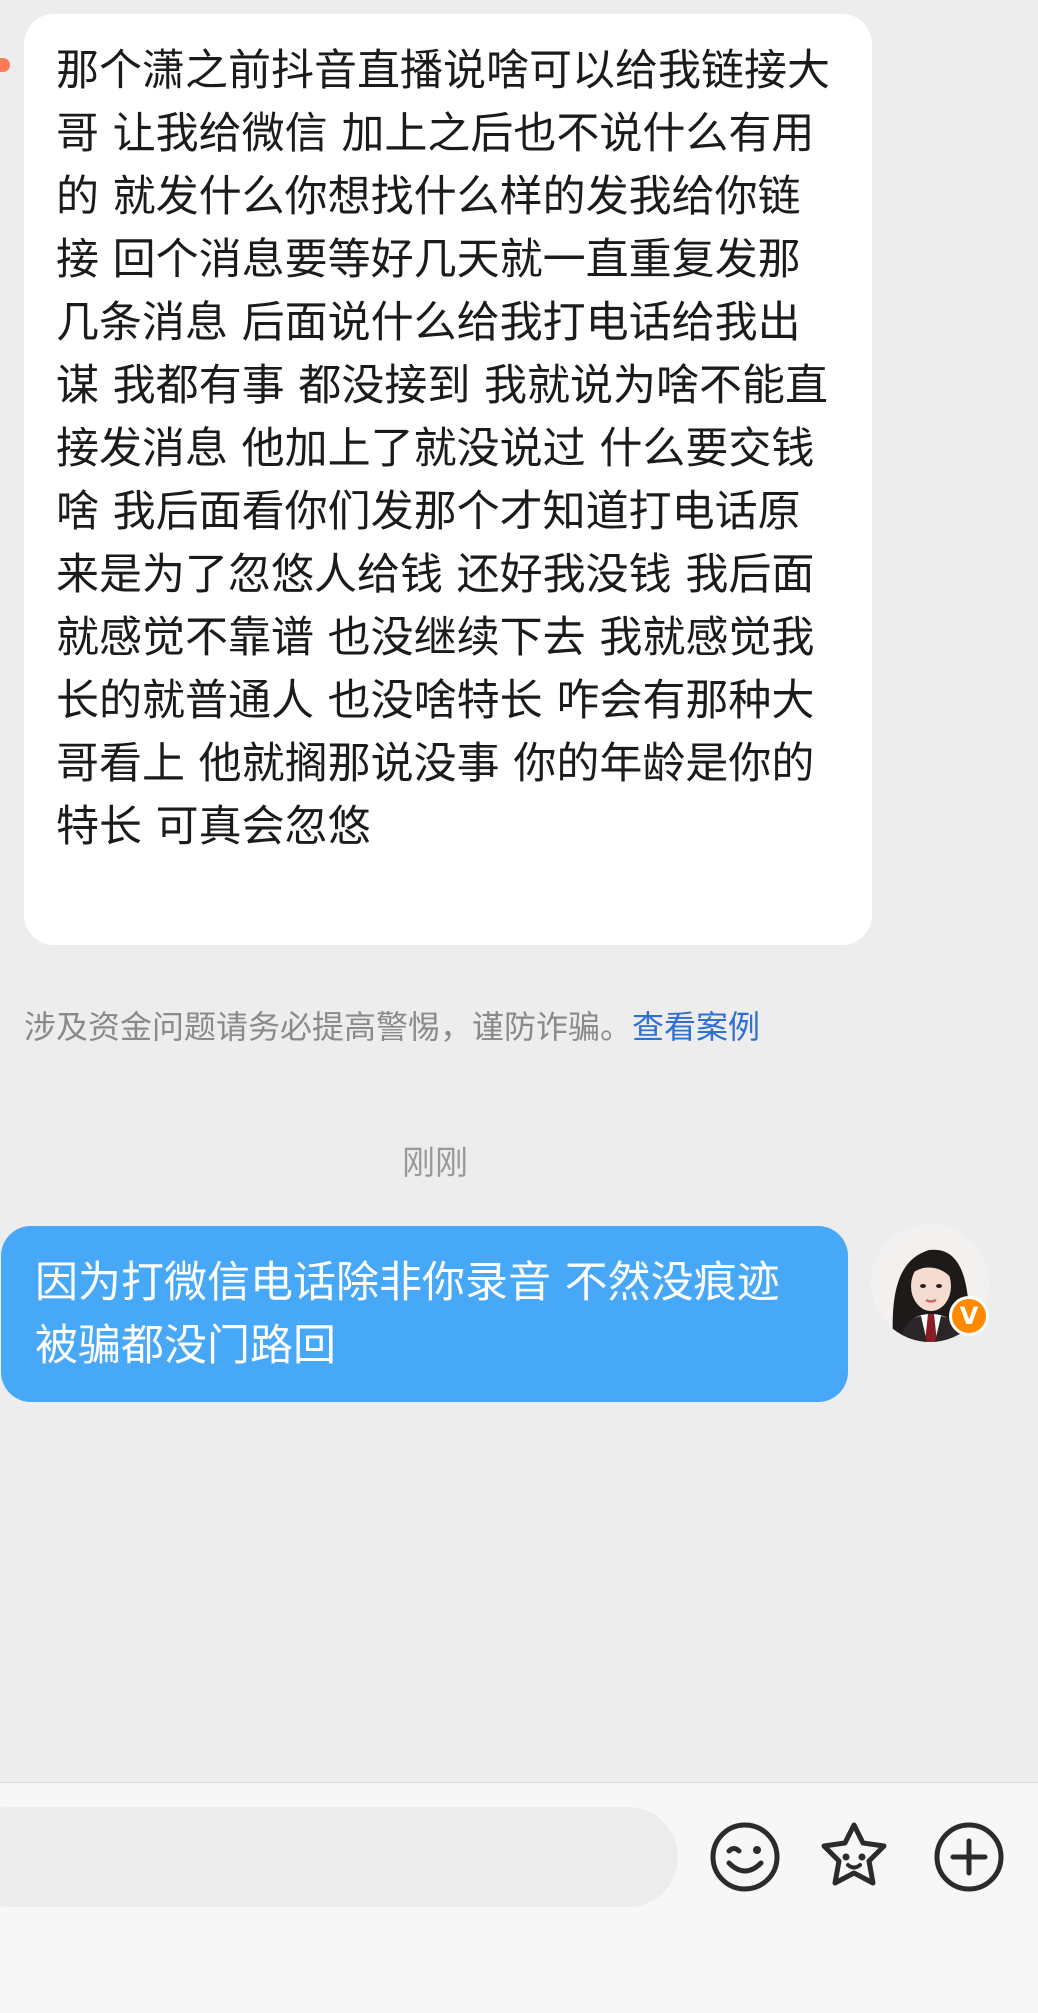 This screenshot has width=1038, height=2013. What do you see at coordinates (328, 1027) in the screenshot?
I see `fraud-warning-text: 涉及资金问题请务必提高警惕，谨防诈骗。` at bounding box center [328, 1027].